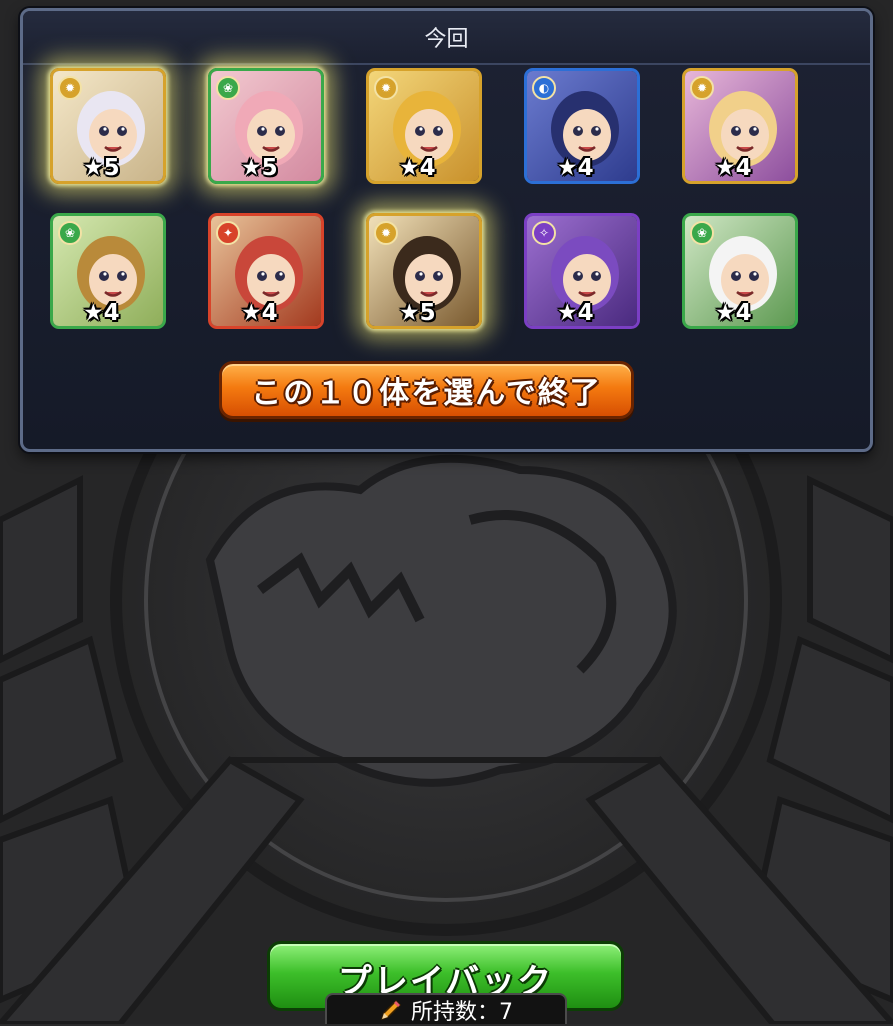 The height and width of the screenshot is (1026, 893). I want to click on panel-header: 今回, so click(446, 38).